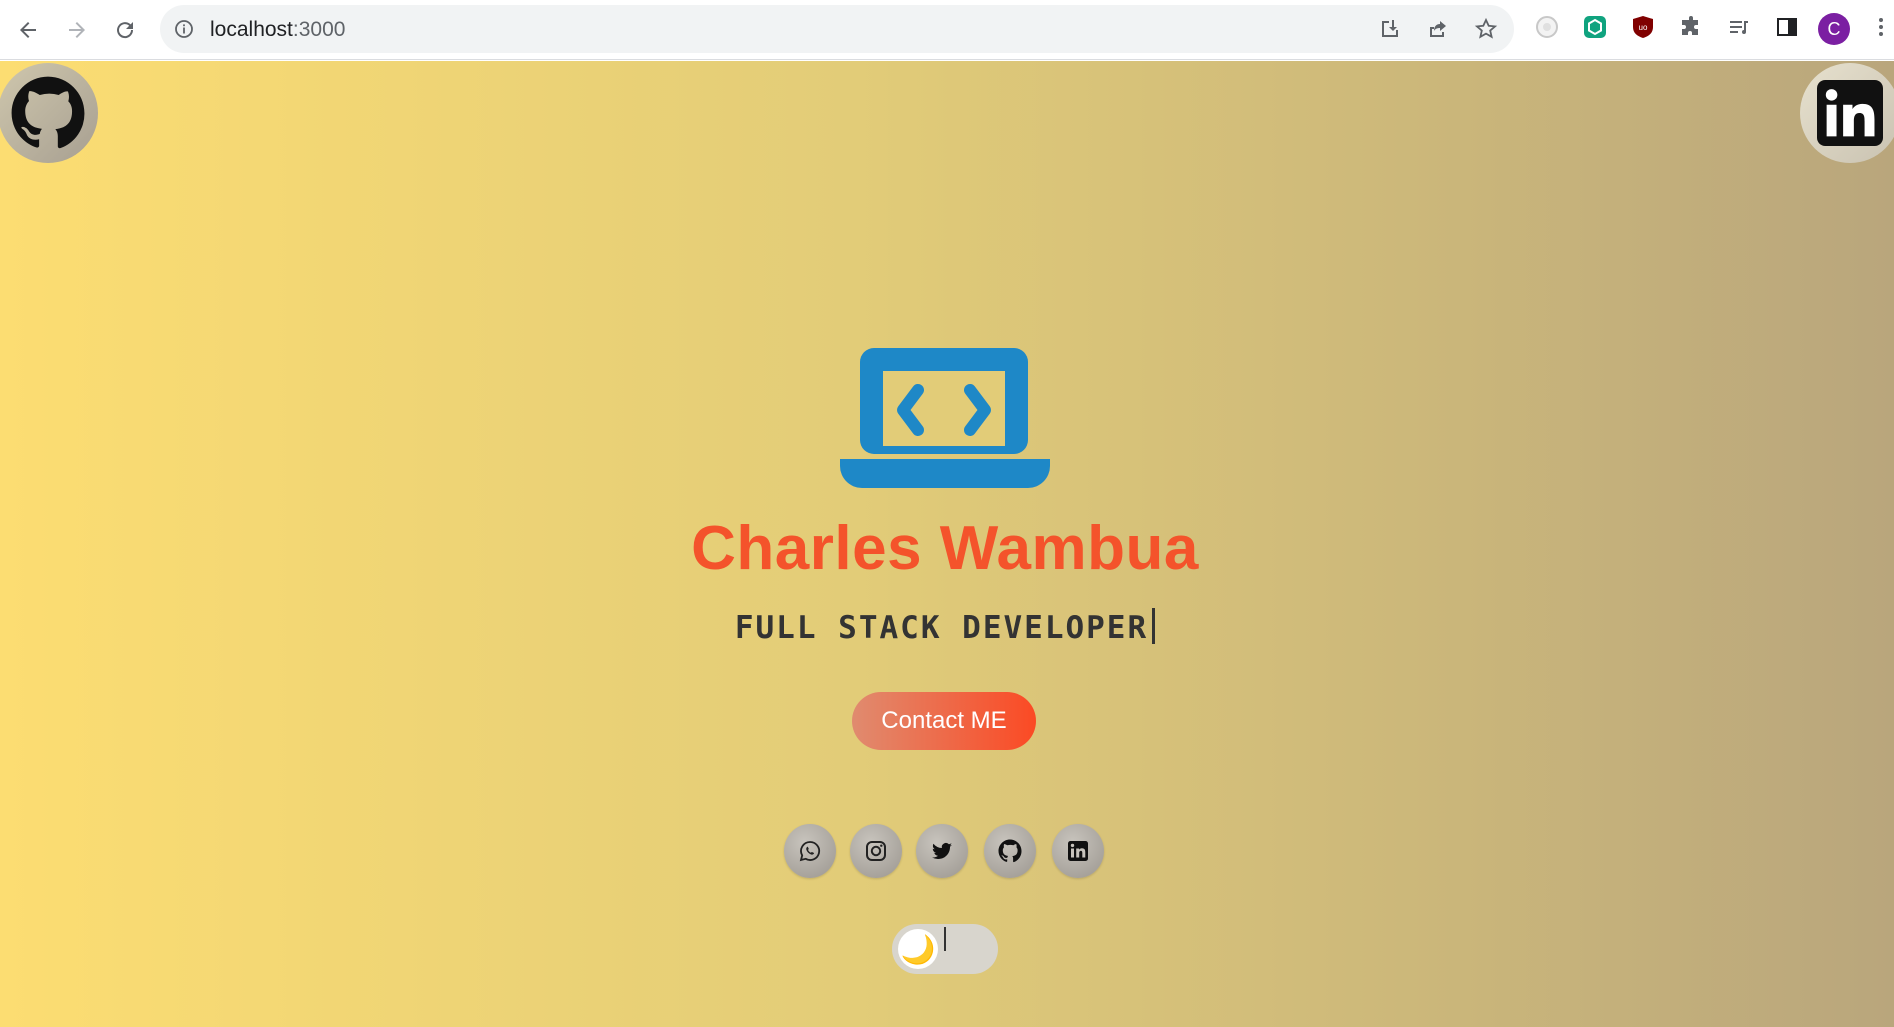 This screenshot has height=1027, width=1894. I want to click on browser-menu-icon, so click(1881, 27).